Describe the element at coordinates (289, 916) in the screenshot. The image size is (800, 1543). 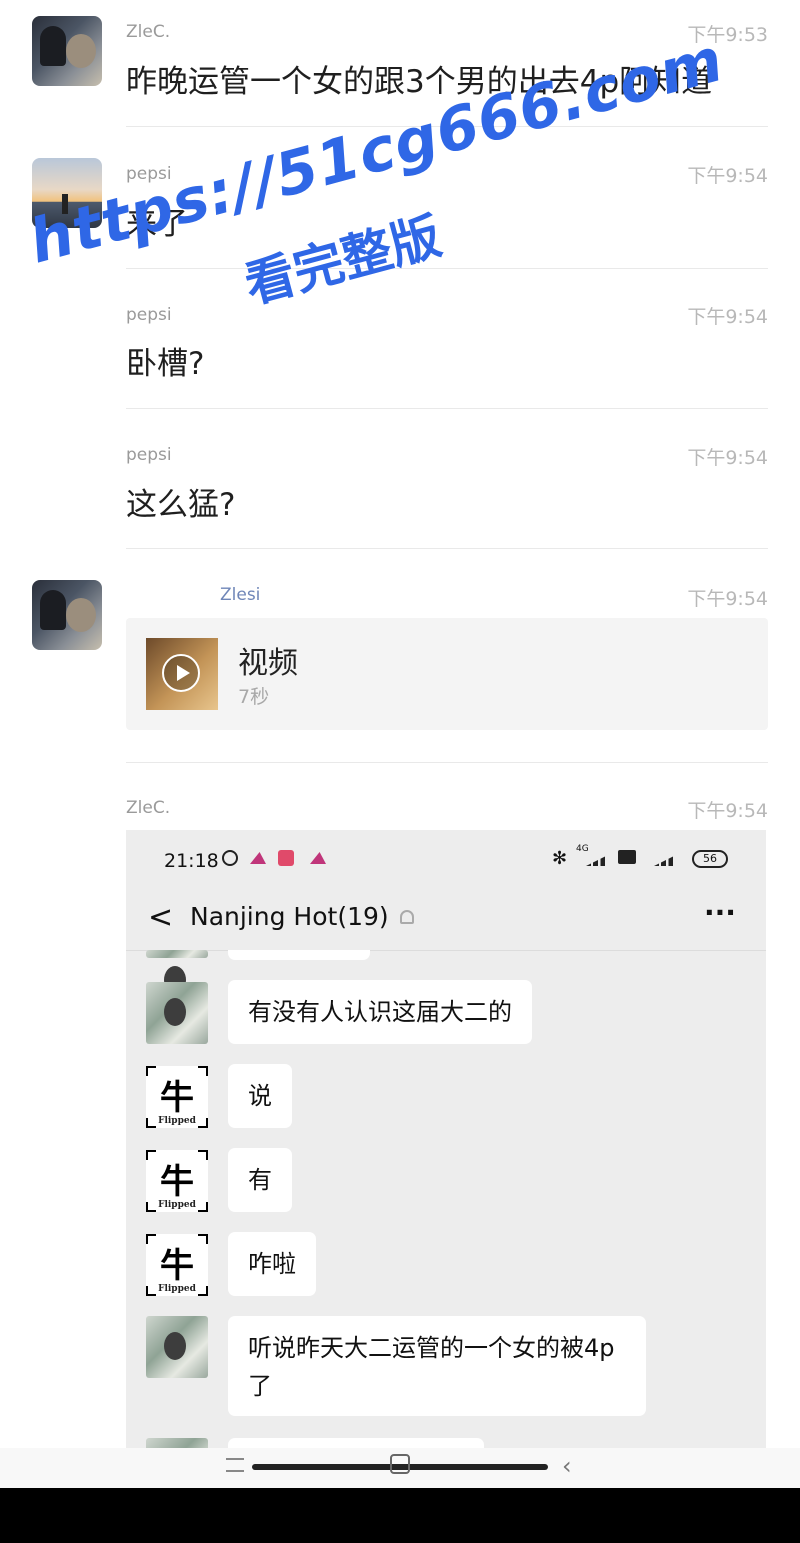
I see `group-title: Nanjing Hot(19)` at that location.